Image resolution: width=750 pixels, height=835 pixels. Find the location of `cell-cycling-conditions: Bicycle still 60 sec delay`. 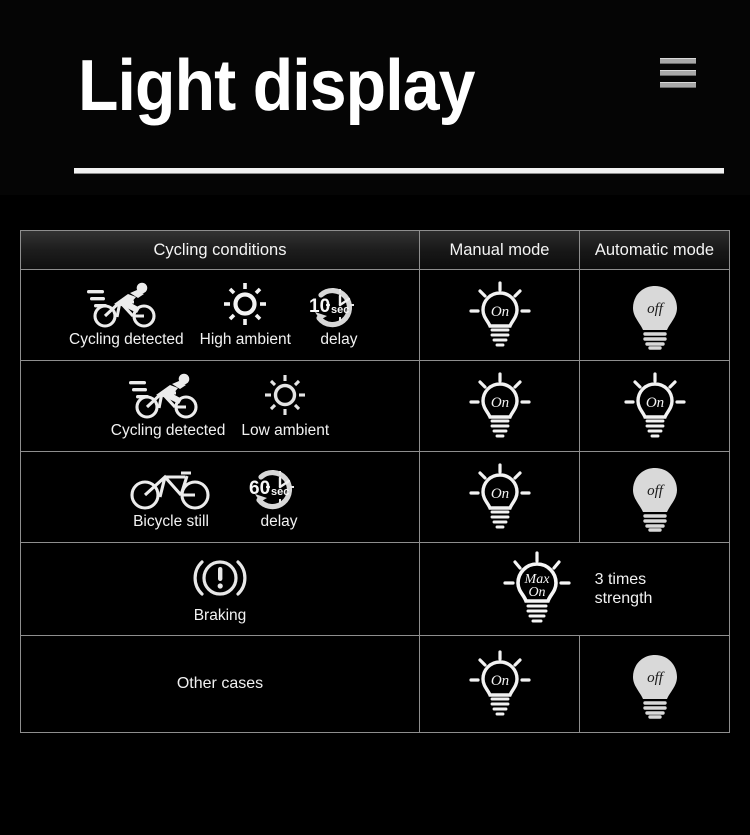

cell-cycling-conditions: Bicycle still 60 sec delay is located at coordinates (220, 497).